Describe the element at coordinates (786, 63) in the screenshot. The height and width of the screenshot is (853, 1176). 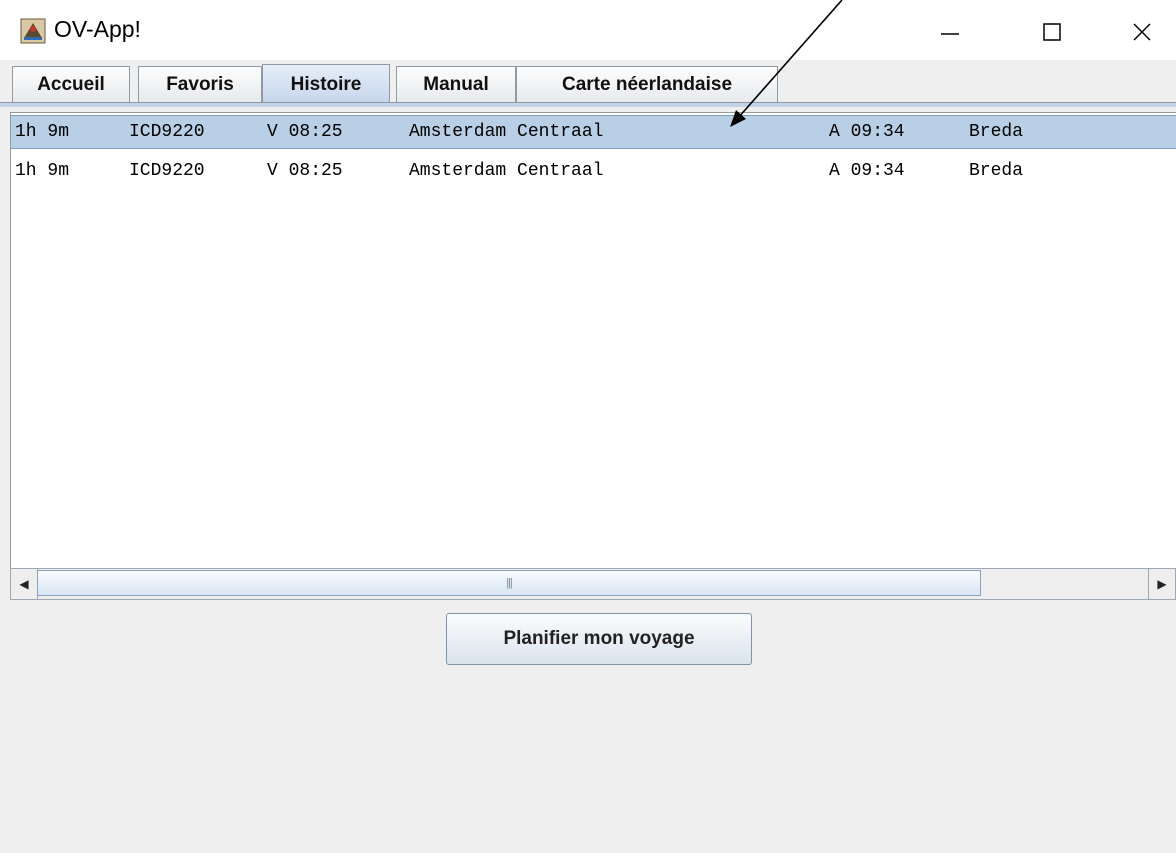
I see `arrow-annotation` at that location.